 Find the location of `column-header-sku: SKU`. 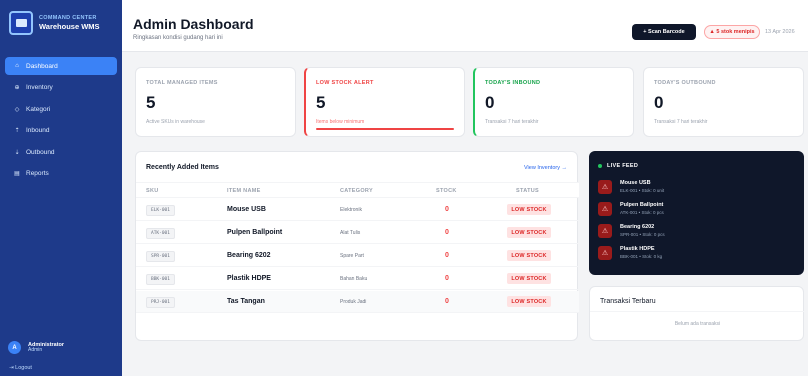

column-header-sku: SKU is located at coordinates (152, 191).